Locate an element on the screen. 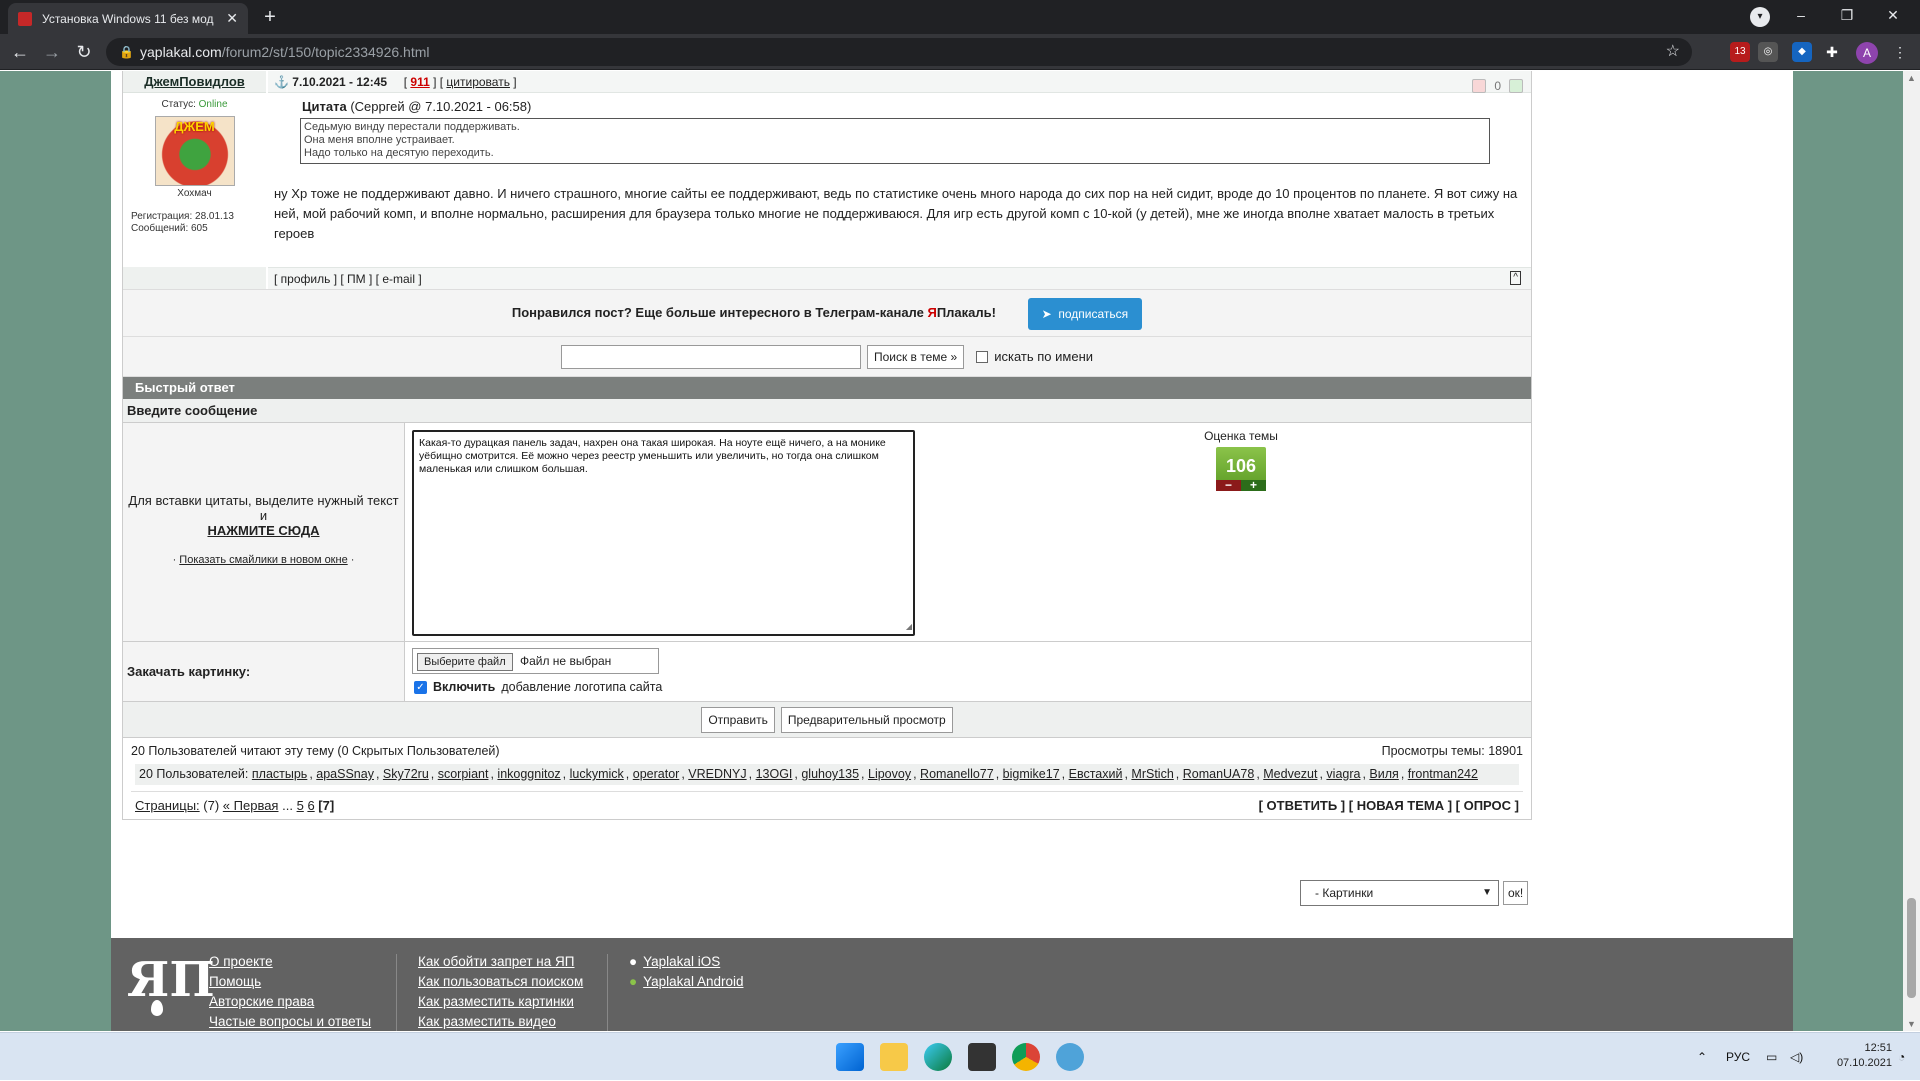 This screenshot has height=1081, width=1920. network-app-icon is located at coordinates (1070, 1057).